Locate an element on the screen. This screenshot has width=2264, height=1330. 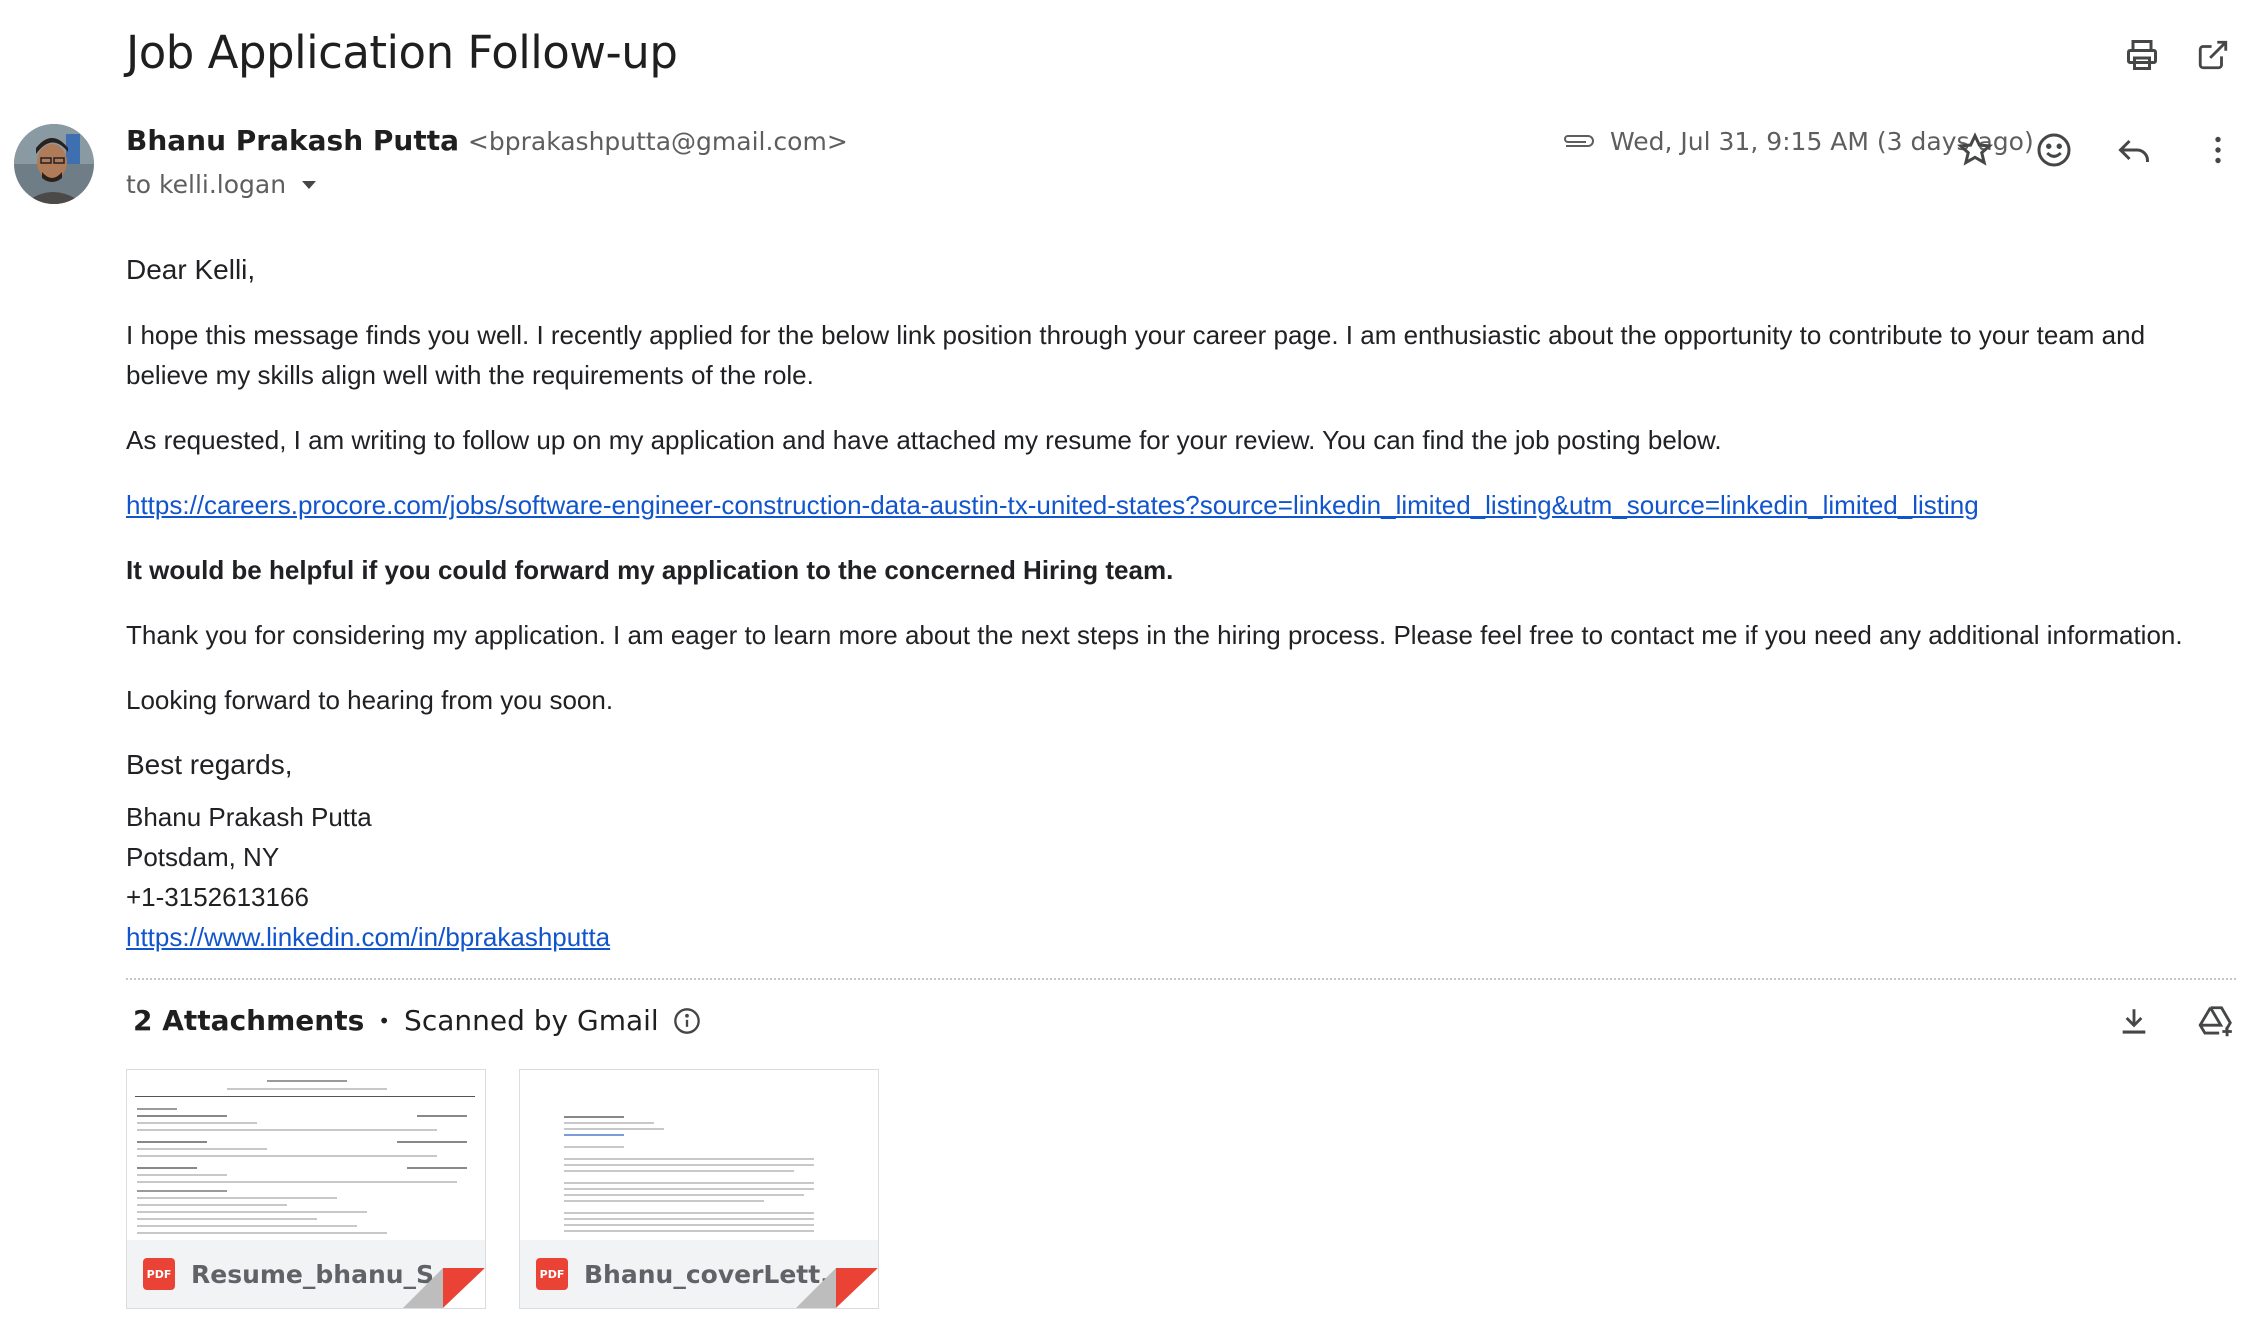
more-options-button is located at coordinates (2218, 150).